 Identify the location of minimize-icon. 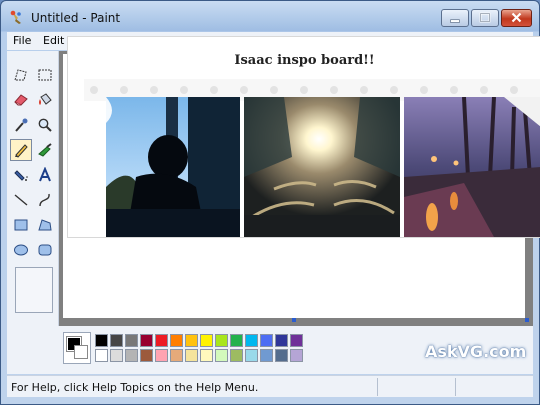
(455, 21).